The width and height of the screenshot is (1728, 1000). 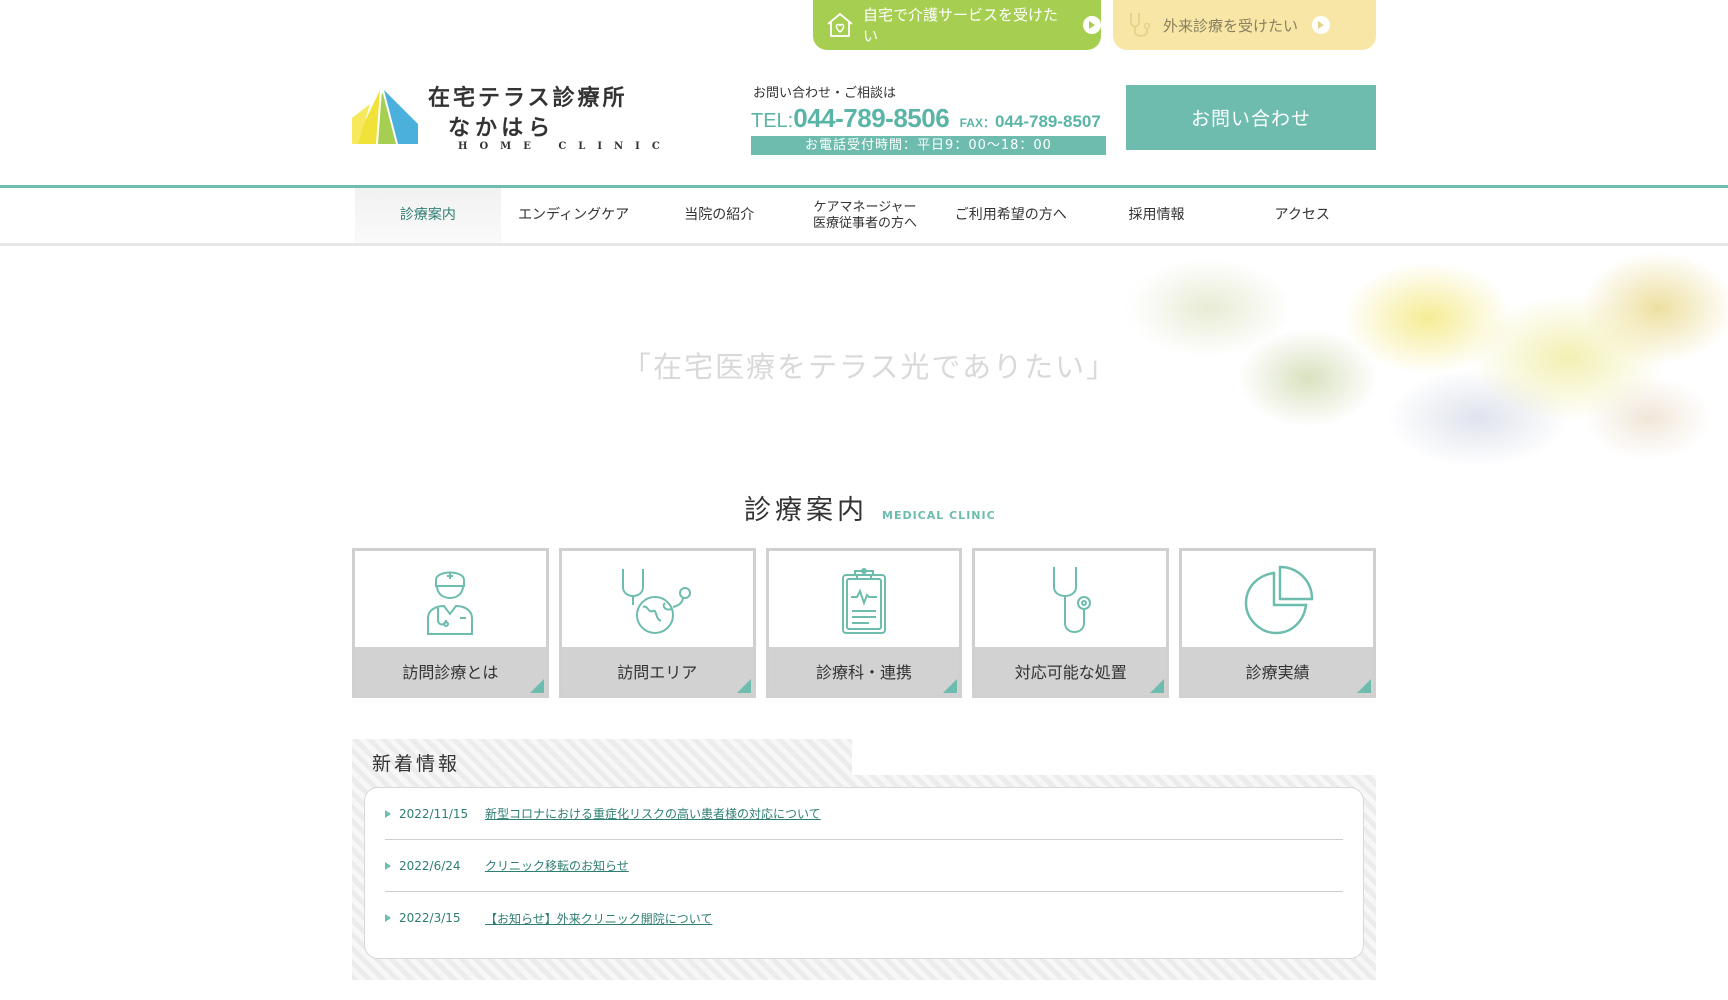 What do you see at coordinates (1114, 757) in the screenshot?
I see `news-tab-shape` at bounding box center [1114, 757].